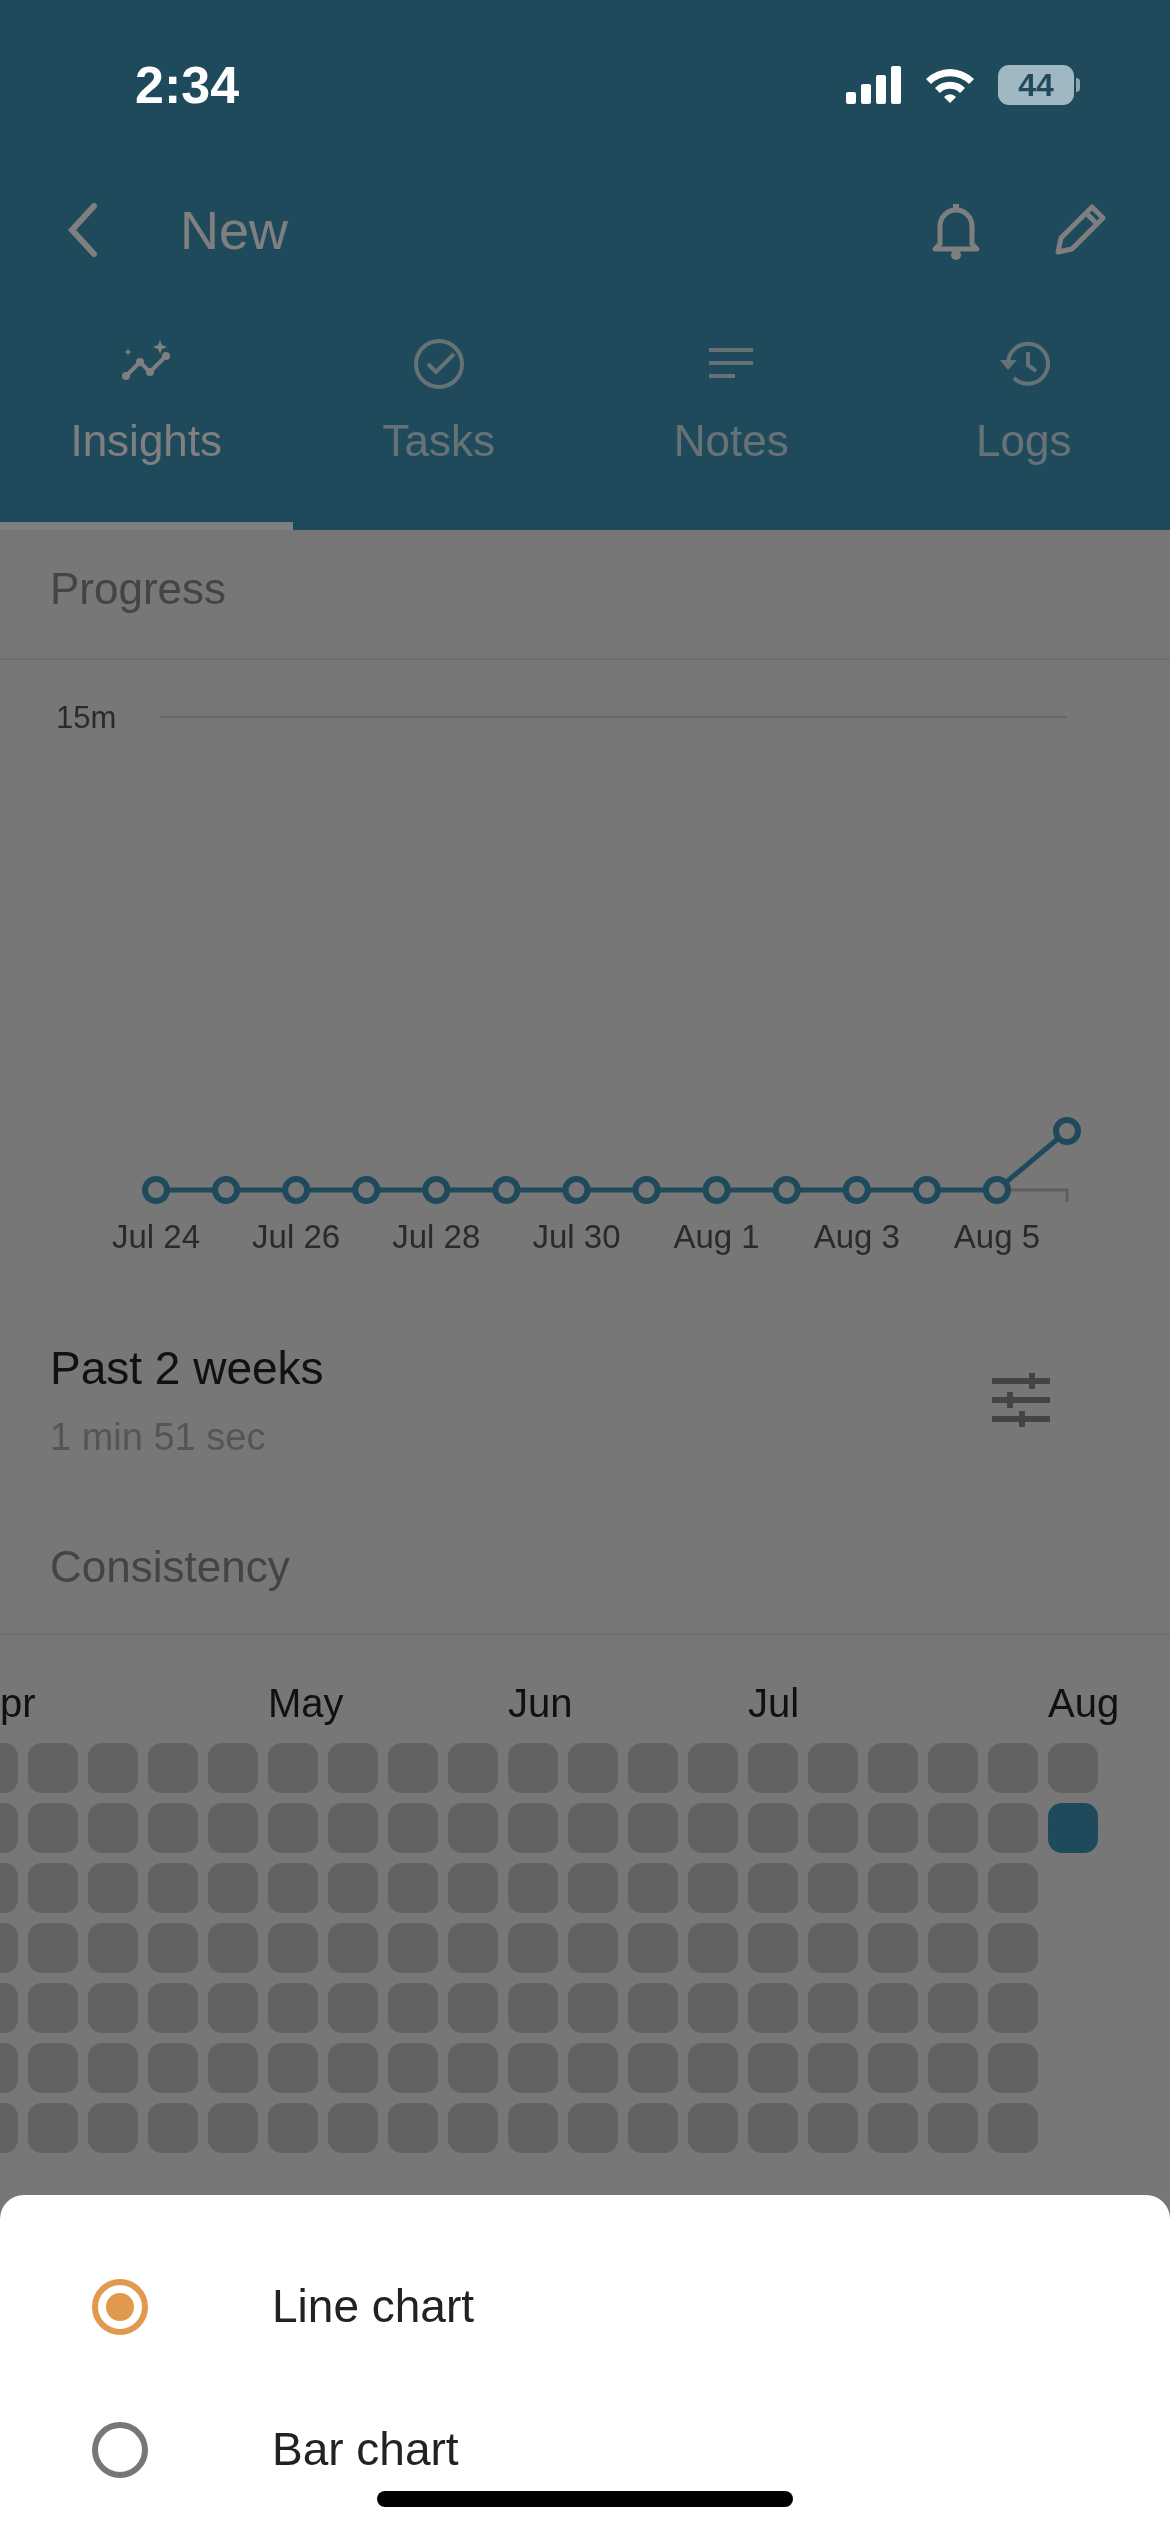 Image resolution: width=1170 pixels, height=2532 pixels. What do you see at coordinates (86, 717) in the screenshot?
I see `y-axis-label: 15m` at bounding box center [86, 717].